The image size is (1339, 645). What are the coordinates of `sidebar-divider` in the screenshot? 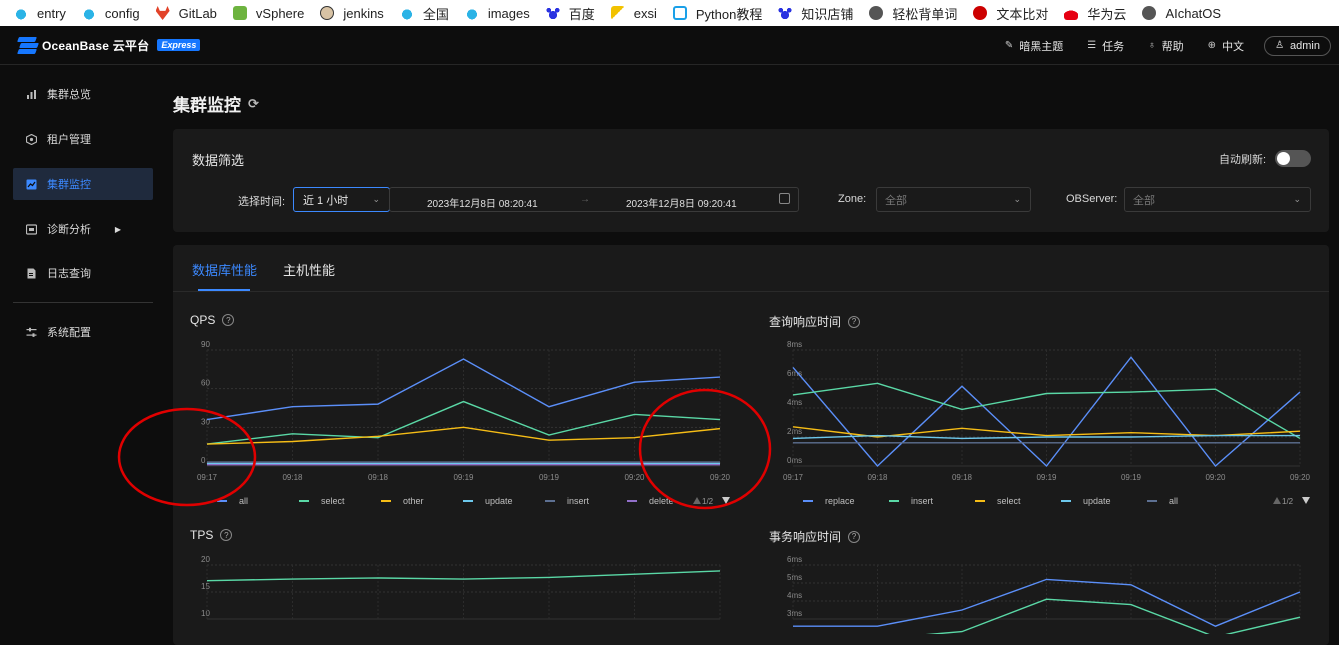 It's located at (83, 302).